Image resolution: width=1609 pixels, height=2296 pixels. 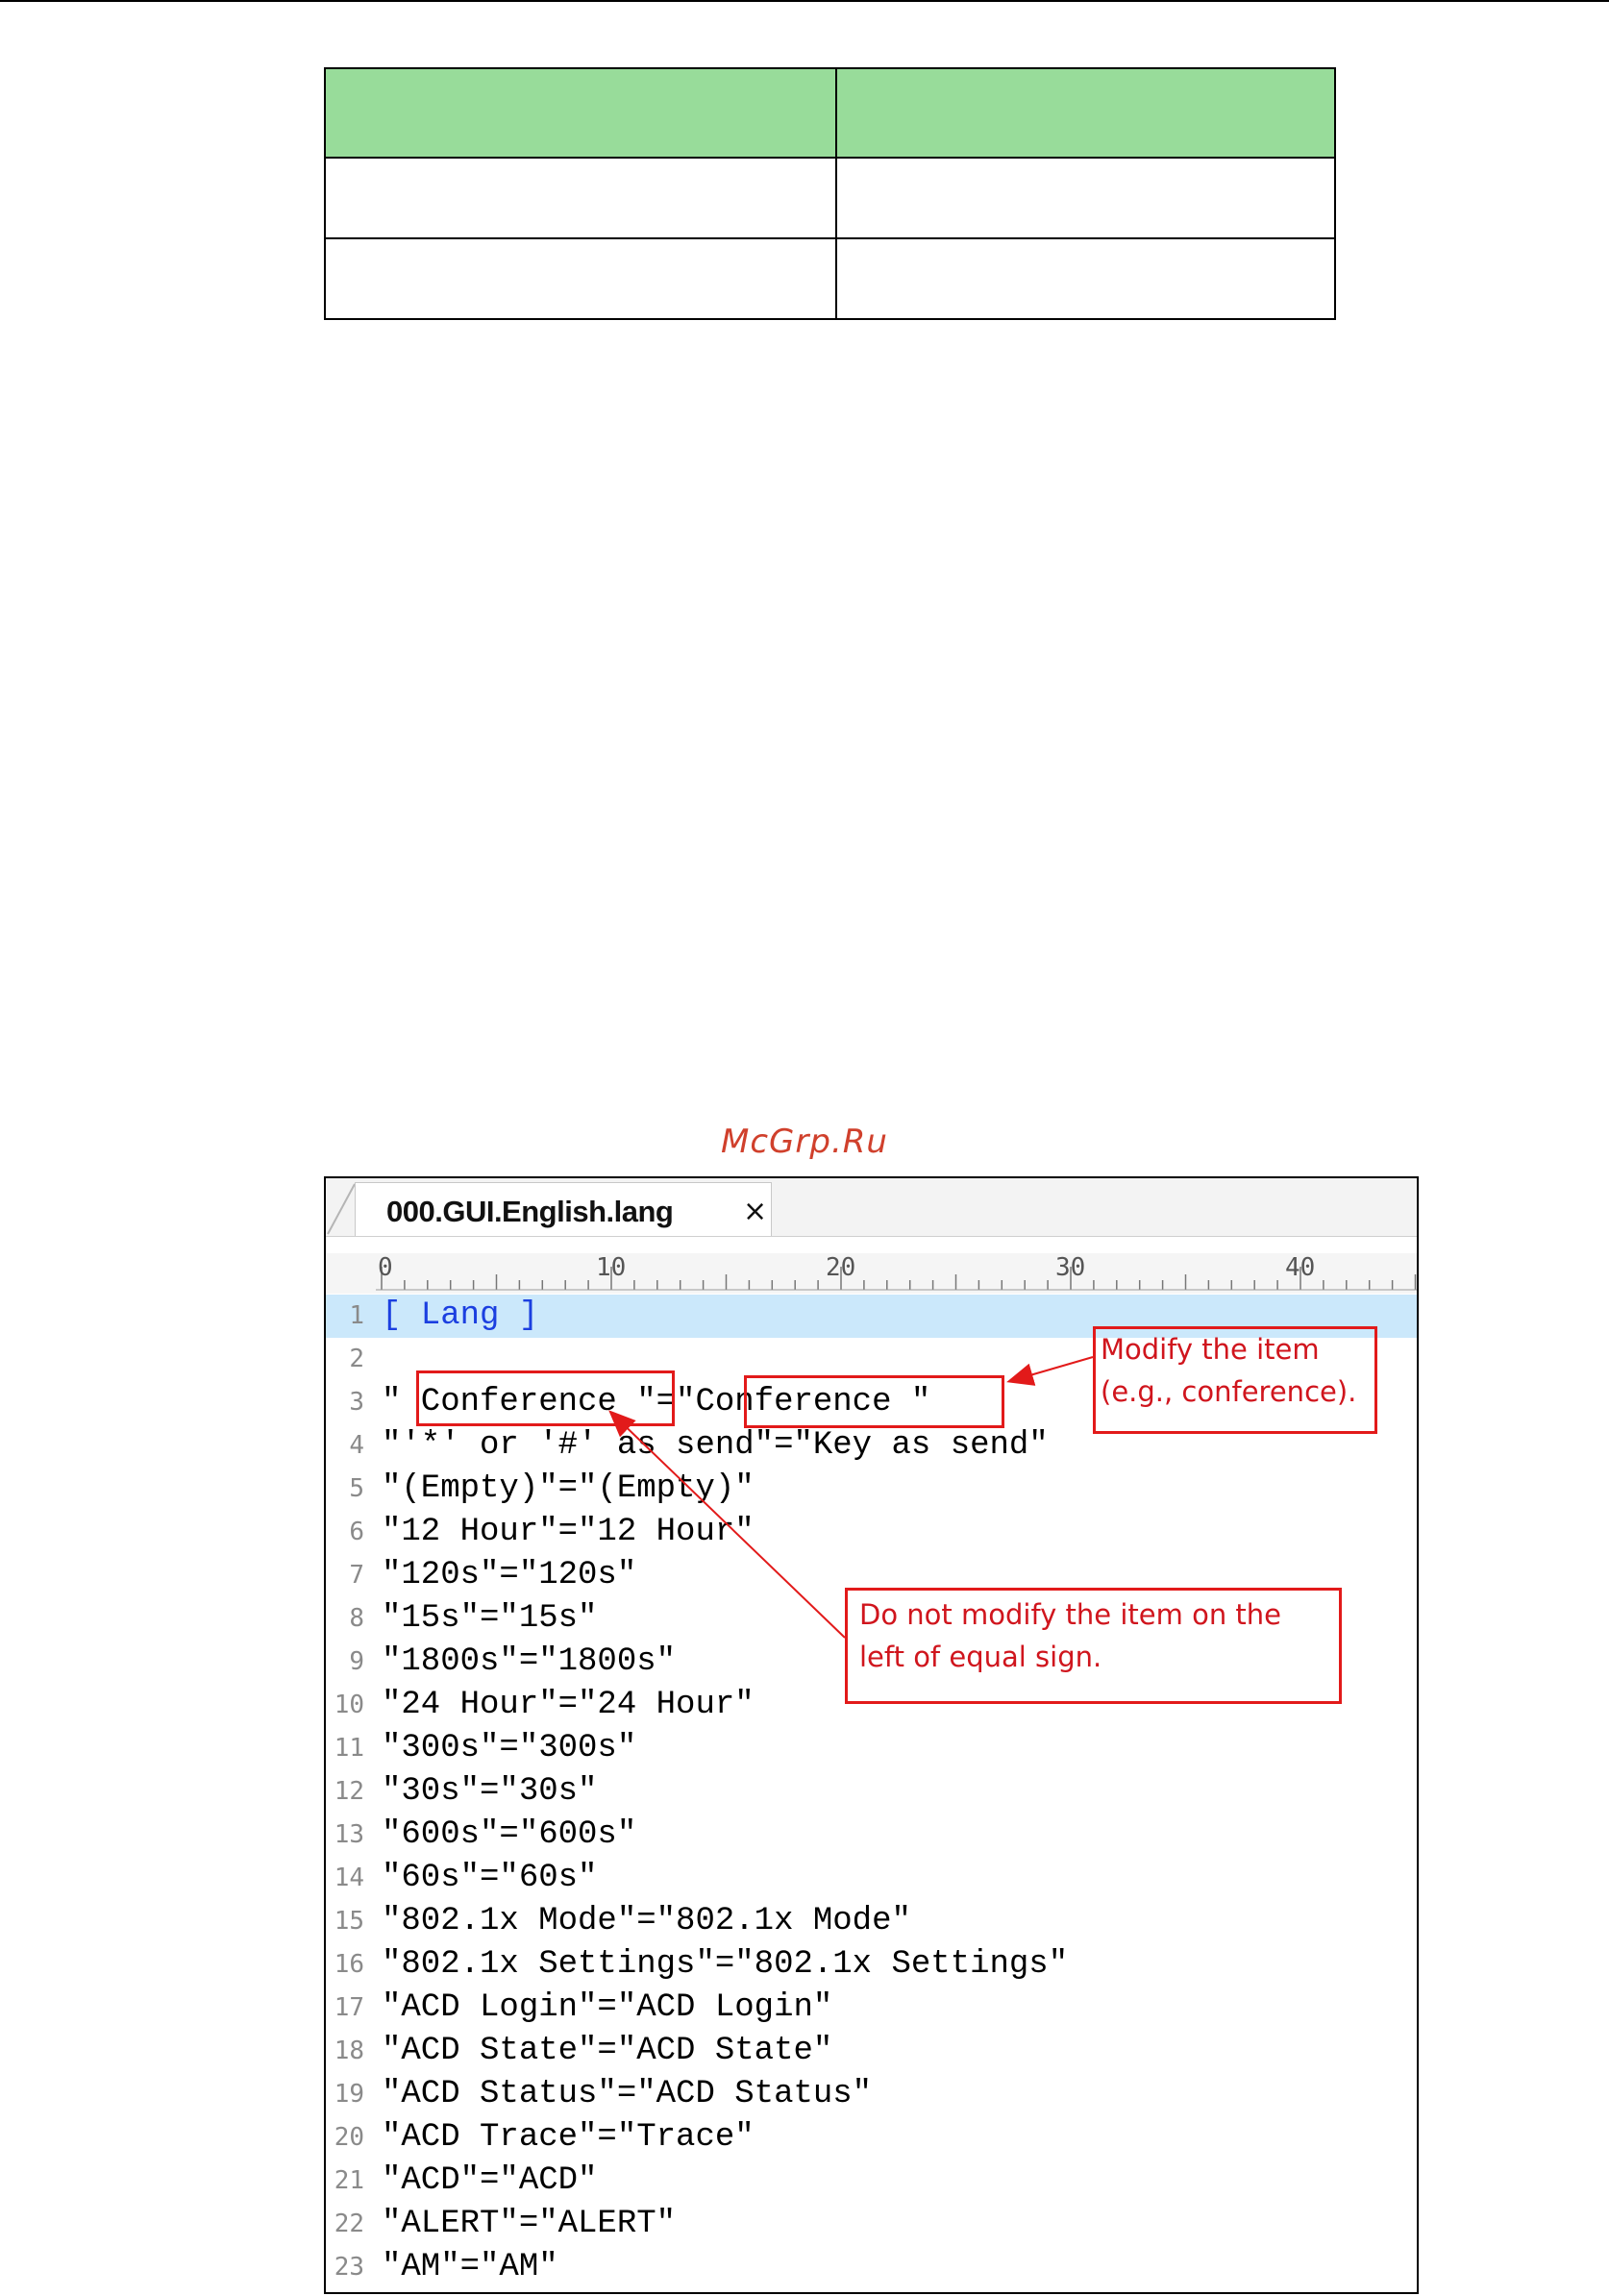 I want to click on annotation-arrows, so click(x=851, y=1497).